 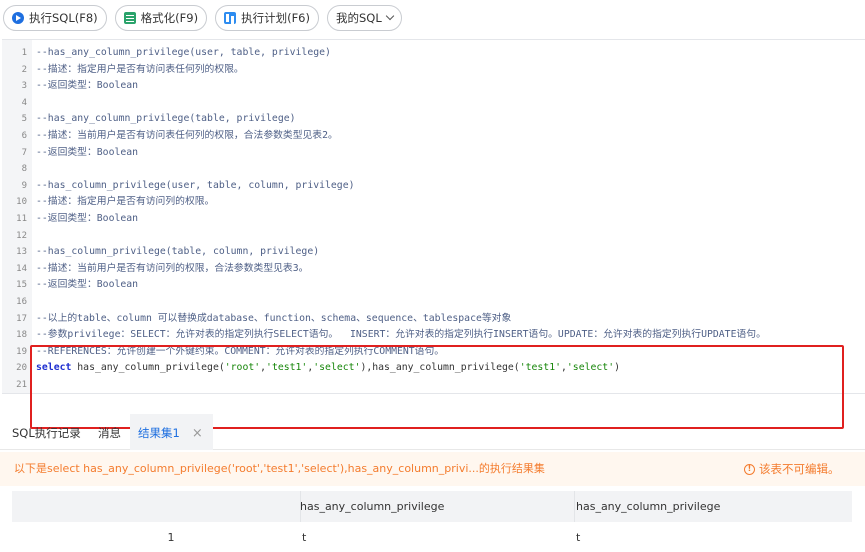 What do you see at coordinates (358, 18) in the screenshot?
I see `my-sql-label: 我的SQL` at bounding box center [358, 18].